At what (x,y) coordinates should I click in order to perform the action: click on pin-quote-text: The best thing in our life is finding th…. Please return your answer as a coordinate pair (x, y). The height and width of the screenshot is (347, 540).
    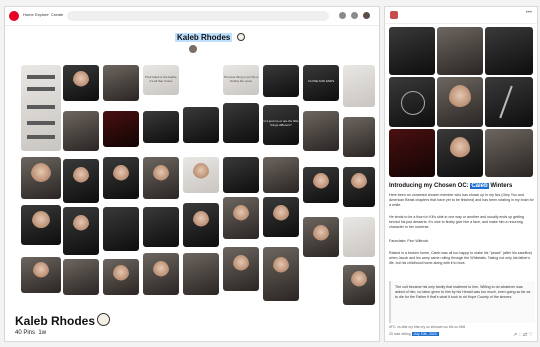
    Looking at the image, I should click on (241, 79).